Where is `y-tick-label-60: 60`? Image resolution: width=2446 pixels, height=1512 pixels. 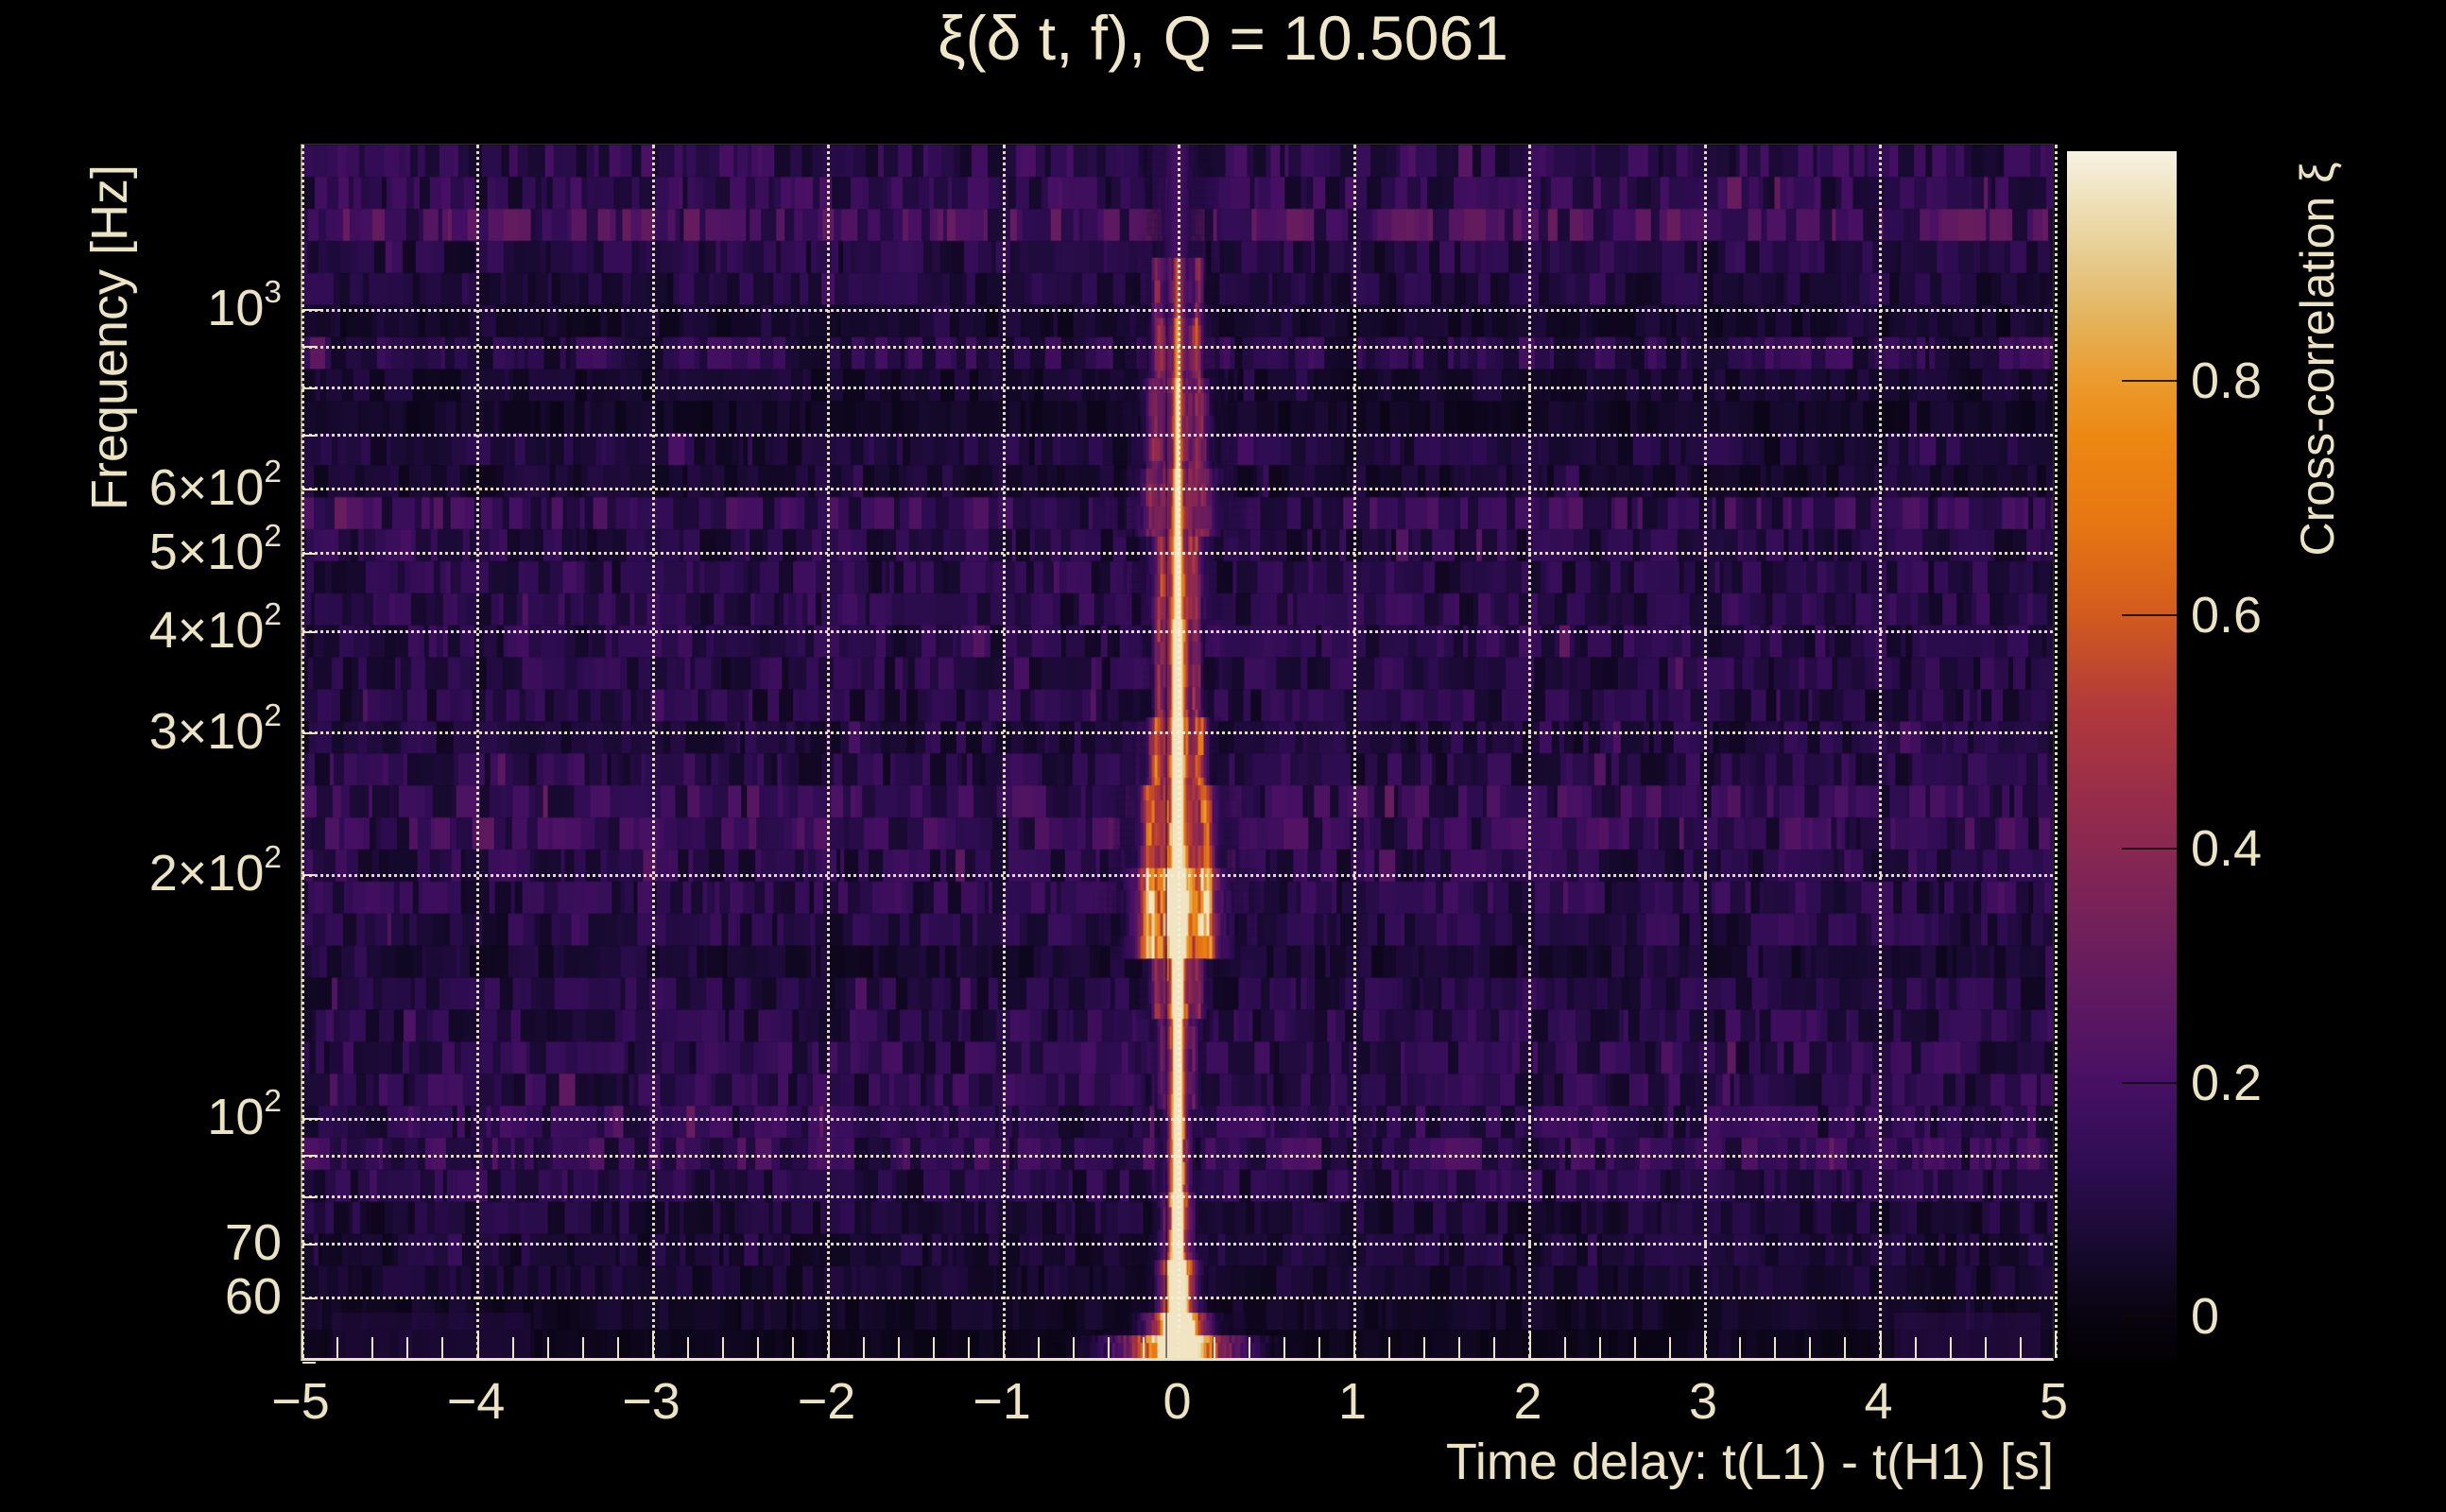 y-tick-label-60: 60 is located at coordinates (253, 1296).